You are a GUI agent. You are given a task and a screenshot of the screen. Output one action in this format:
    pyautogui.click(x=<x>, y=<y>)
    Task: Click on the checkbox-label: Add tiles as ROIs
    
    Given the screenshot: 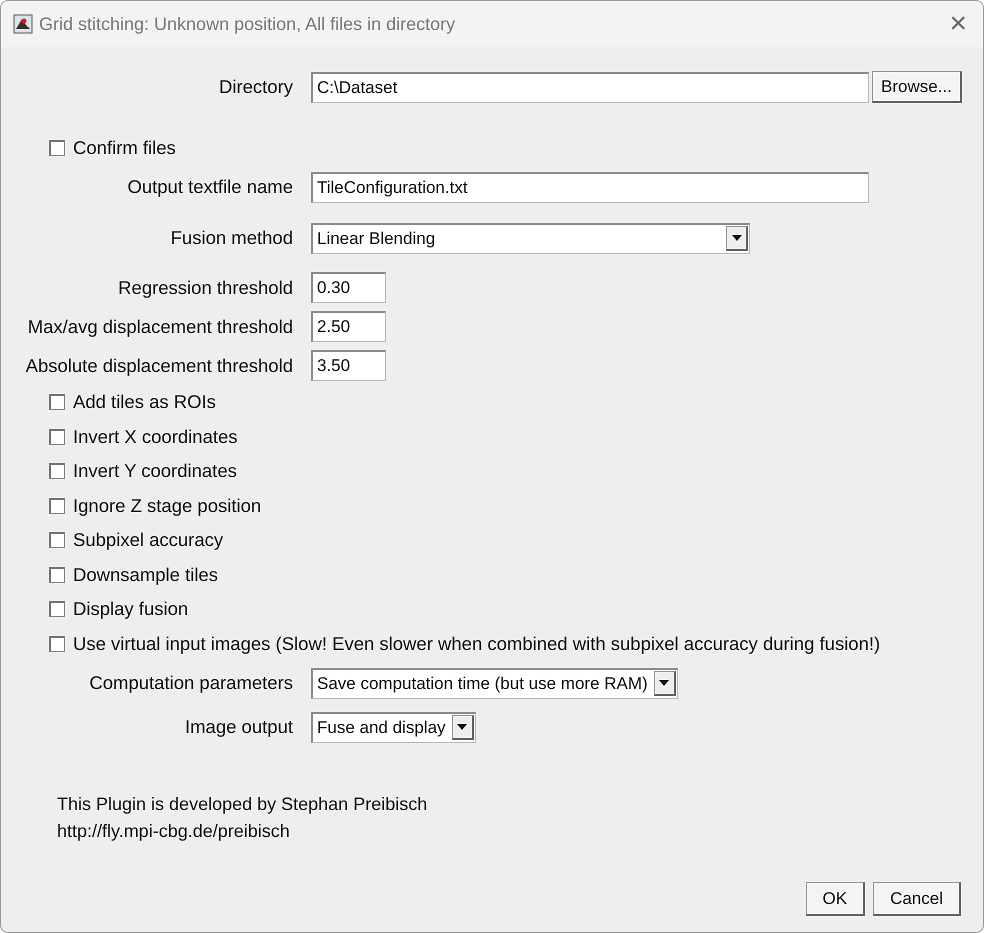 What is the action you would take?
    pyautogui.click(x=144, y=402)
    